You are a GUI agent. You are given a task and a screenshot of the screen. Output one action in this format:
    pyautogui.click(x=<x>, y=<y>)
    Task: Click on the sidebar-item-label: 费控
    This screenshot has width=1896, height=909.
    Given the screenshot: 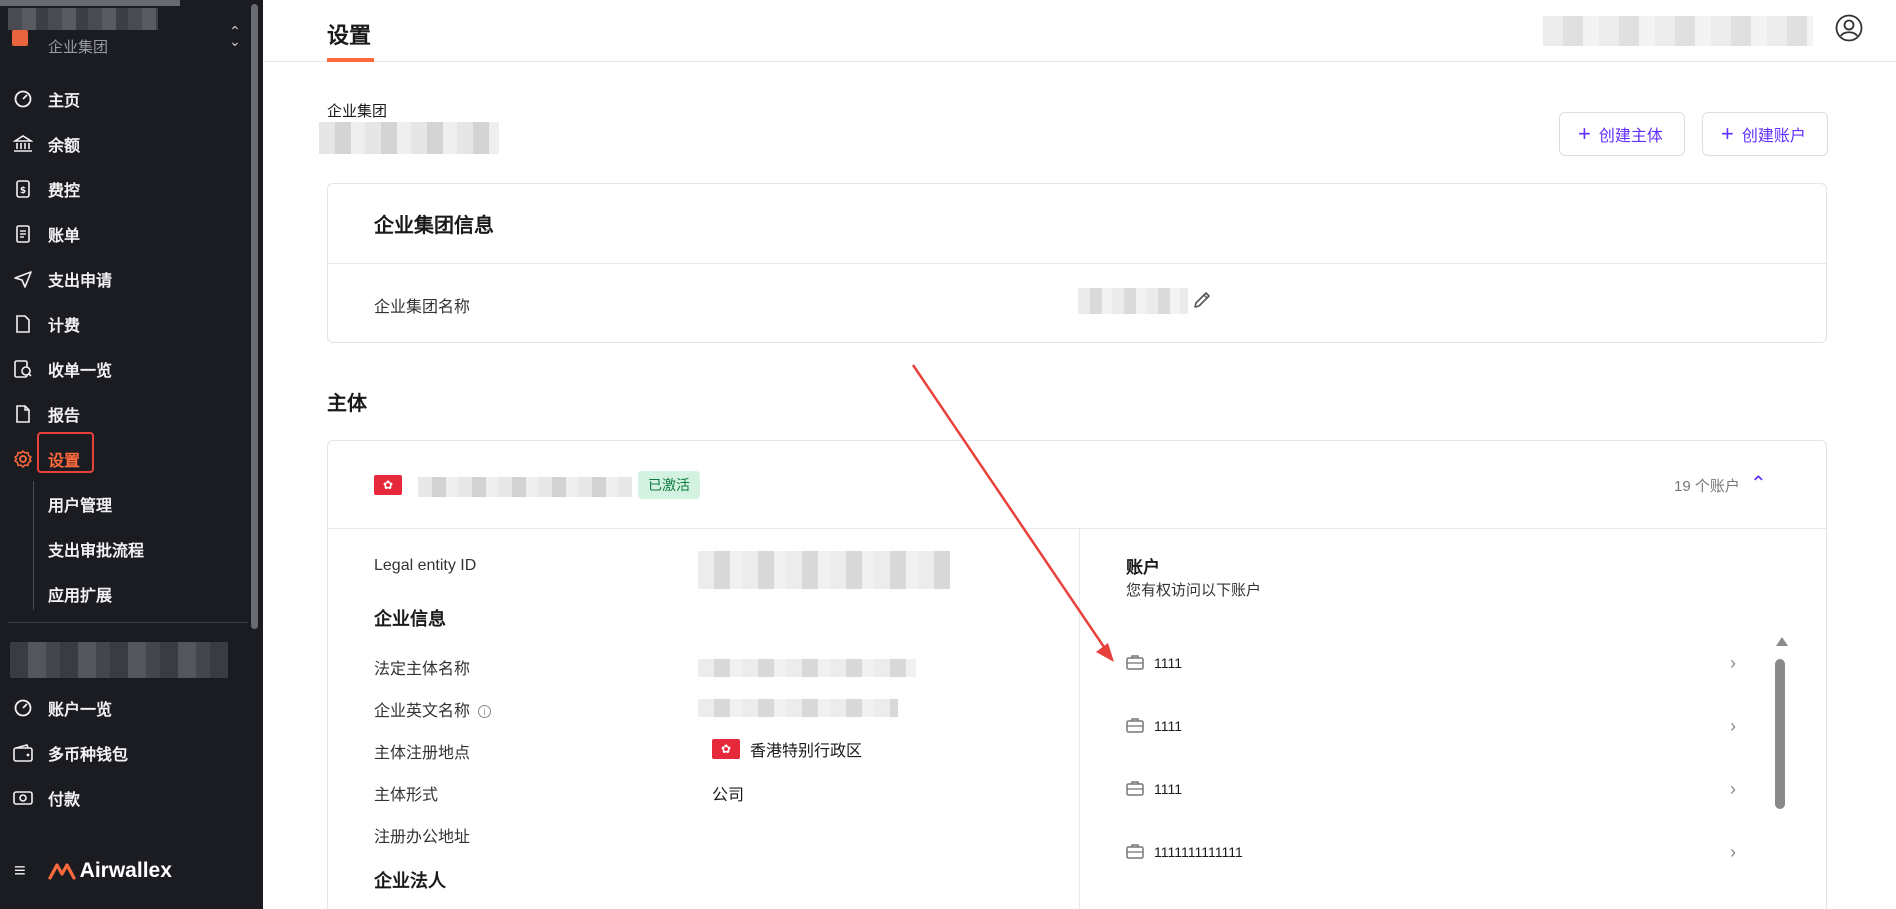 What is the action you would take?
    pyautogui.click(x=64, y=191)
    